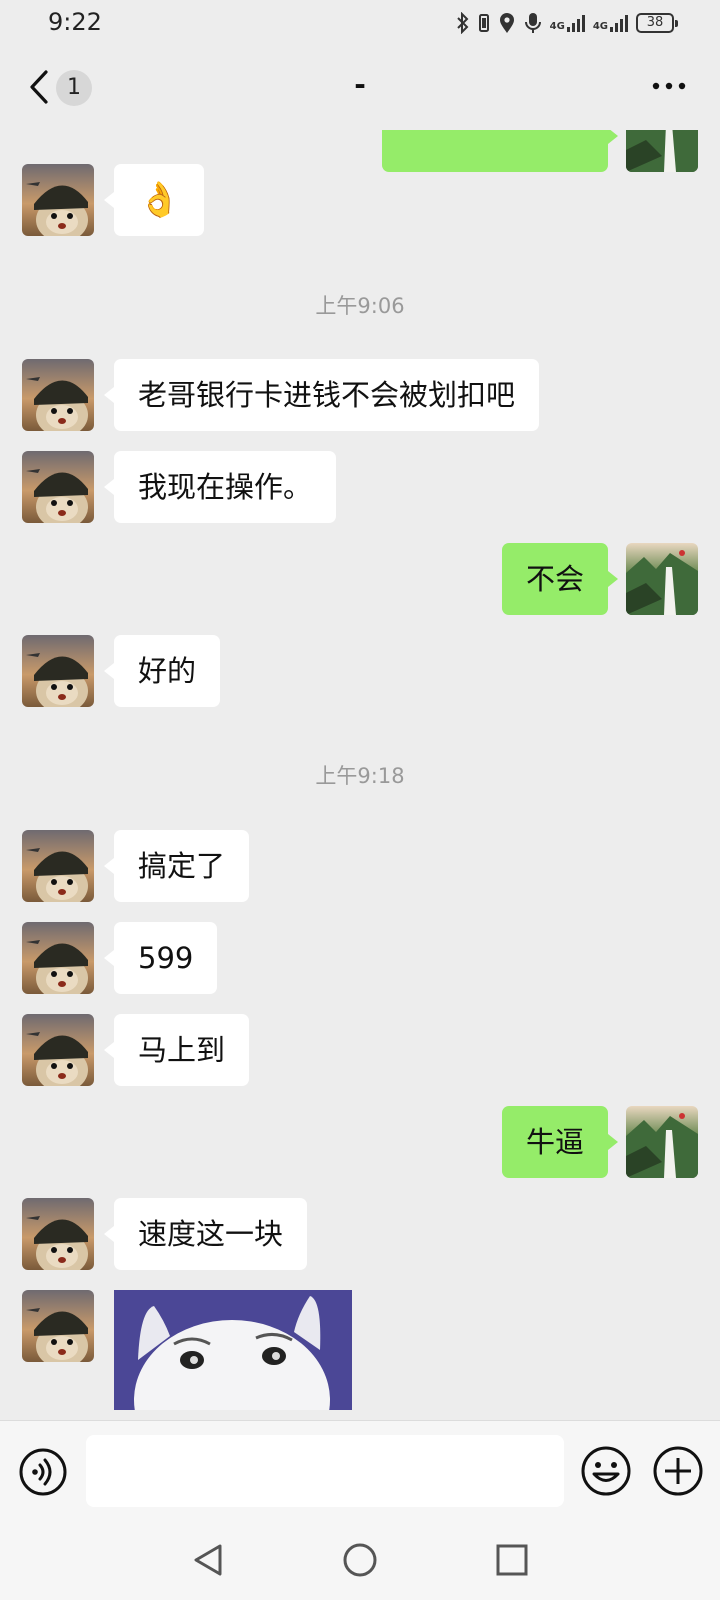 This screenshot has width=720, height=1600. Describe the element at coordinates (484, 23) in the screenshot. I see `vibrate-icon` at that location.